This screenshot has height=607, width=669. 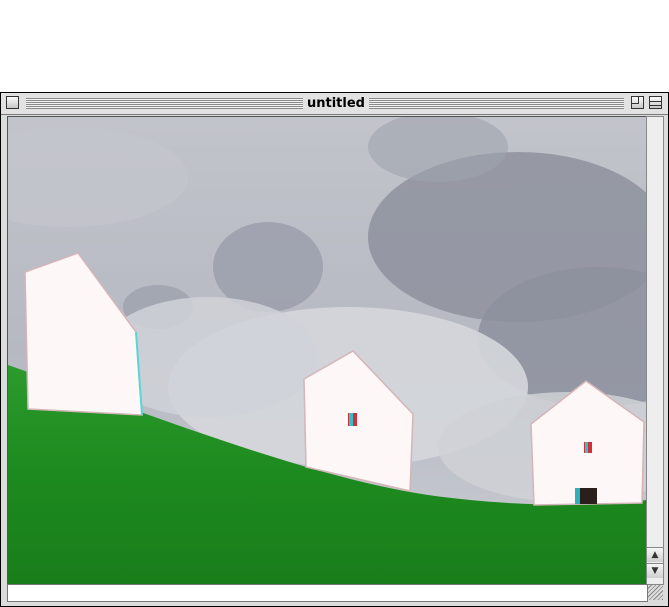 What do you see at coordinates (655, 570) in the screenshot?
I see `scroll-down-arrow-icon: ▼` at bounding box center [655, 570].